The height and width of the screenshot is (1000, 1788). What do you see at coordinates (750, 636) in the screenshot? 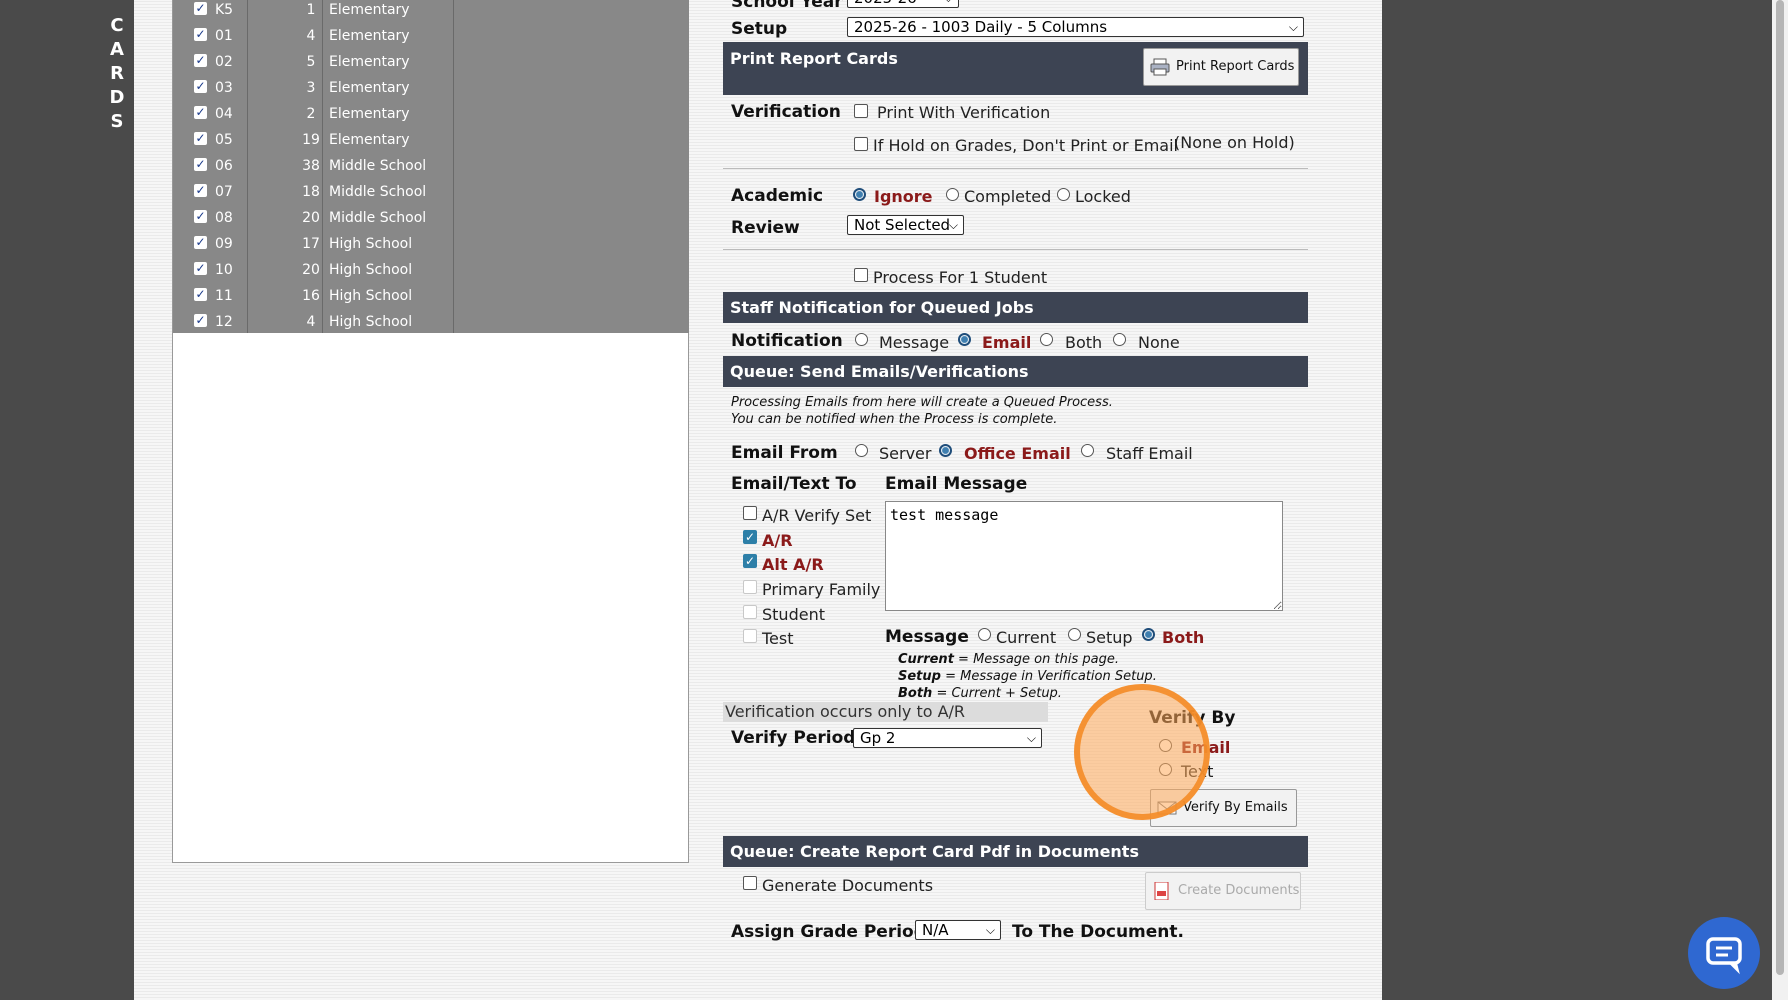
I see `to-test-checkbox` at bounding box center [750, 636].